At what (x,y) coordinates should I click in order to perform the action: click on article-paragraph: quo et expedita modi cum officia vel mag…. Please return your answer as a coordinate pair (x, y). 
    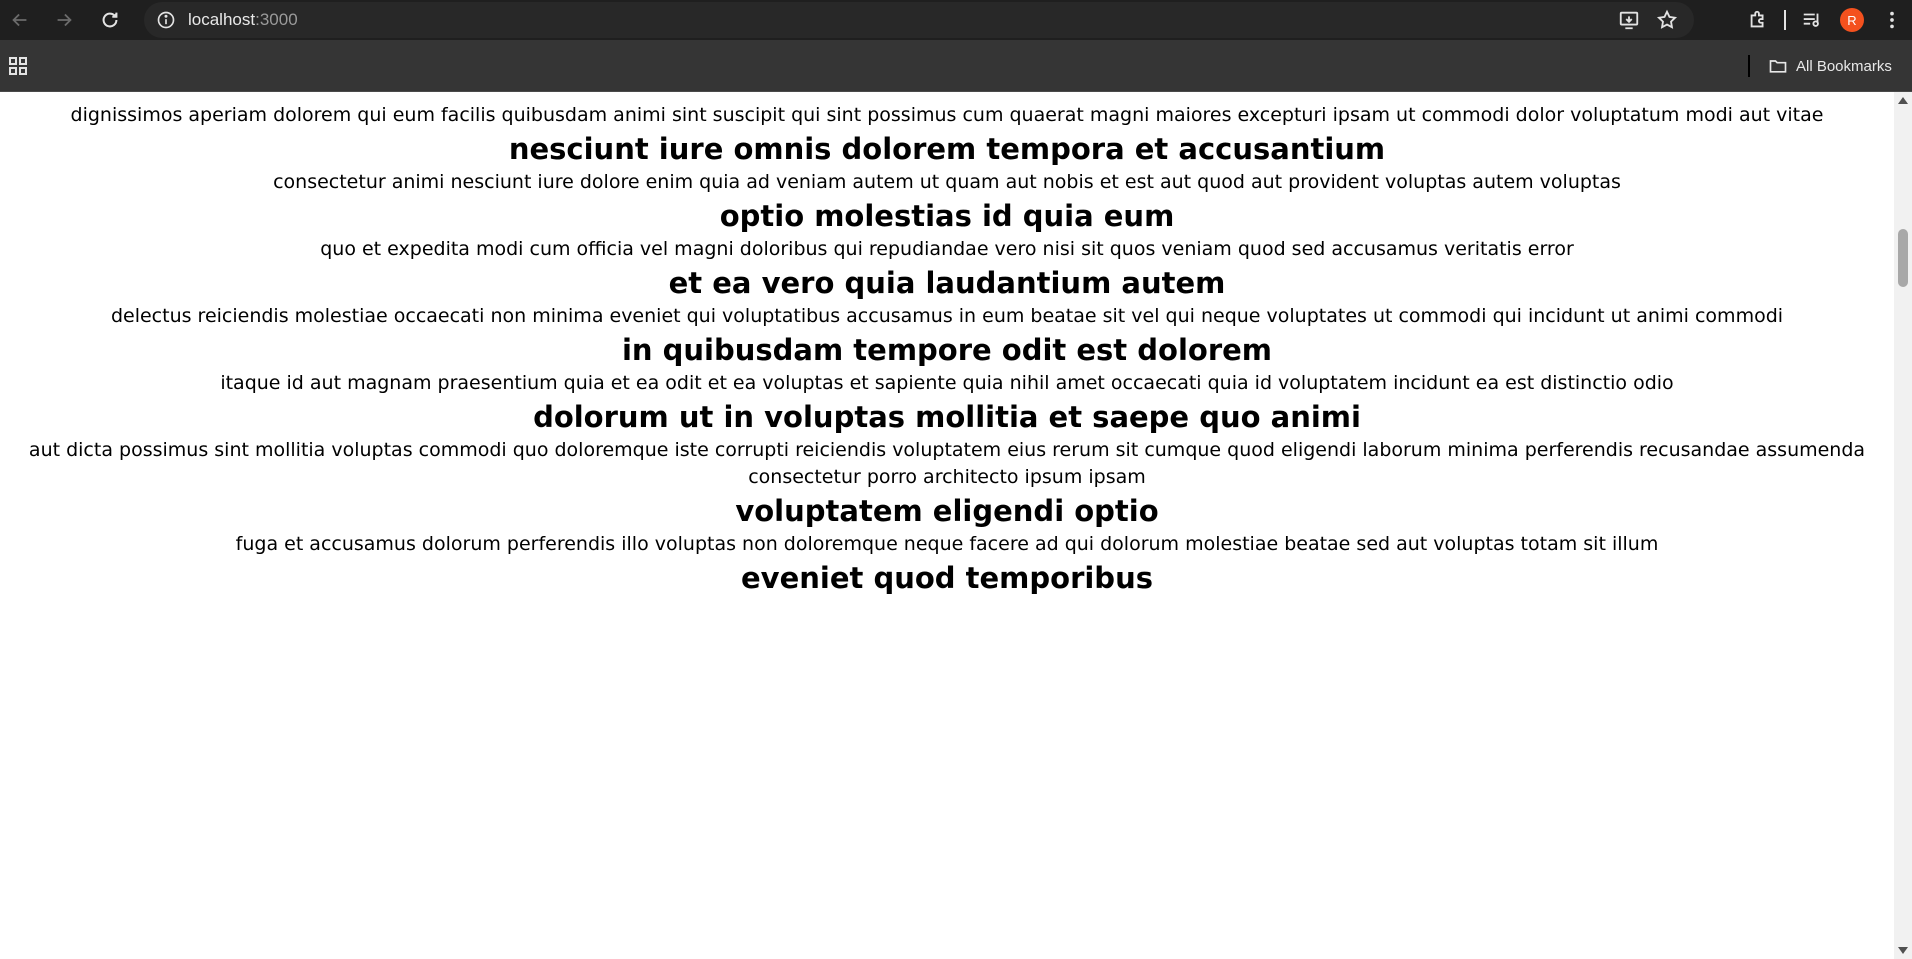
    Looking at the image, I should click on (947, 249).